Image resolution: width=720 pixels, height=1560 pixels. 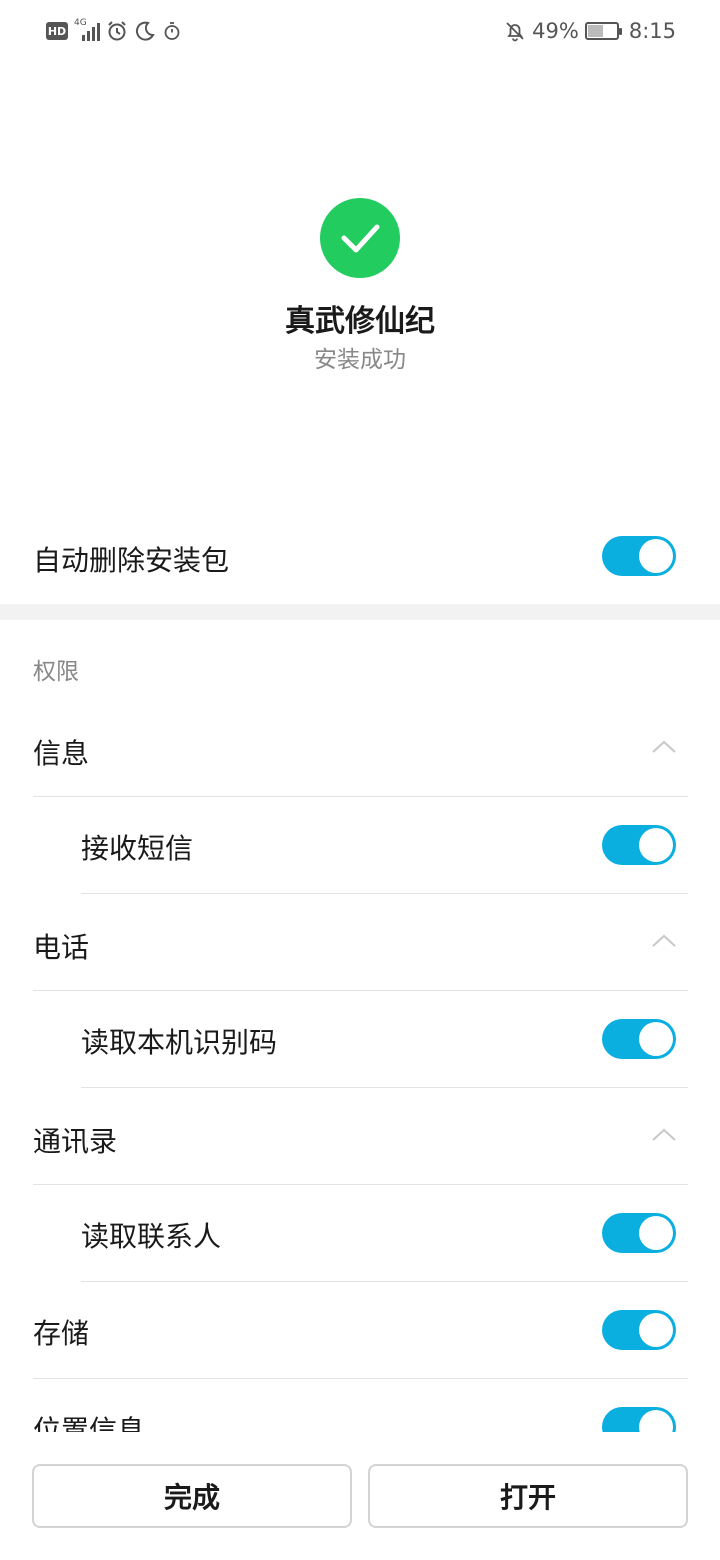 I want to click on read-contacts-toggle, so click(x=639, y=1233).